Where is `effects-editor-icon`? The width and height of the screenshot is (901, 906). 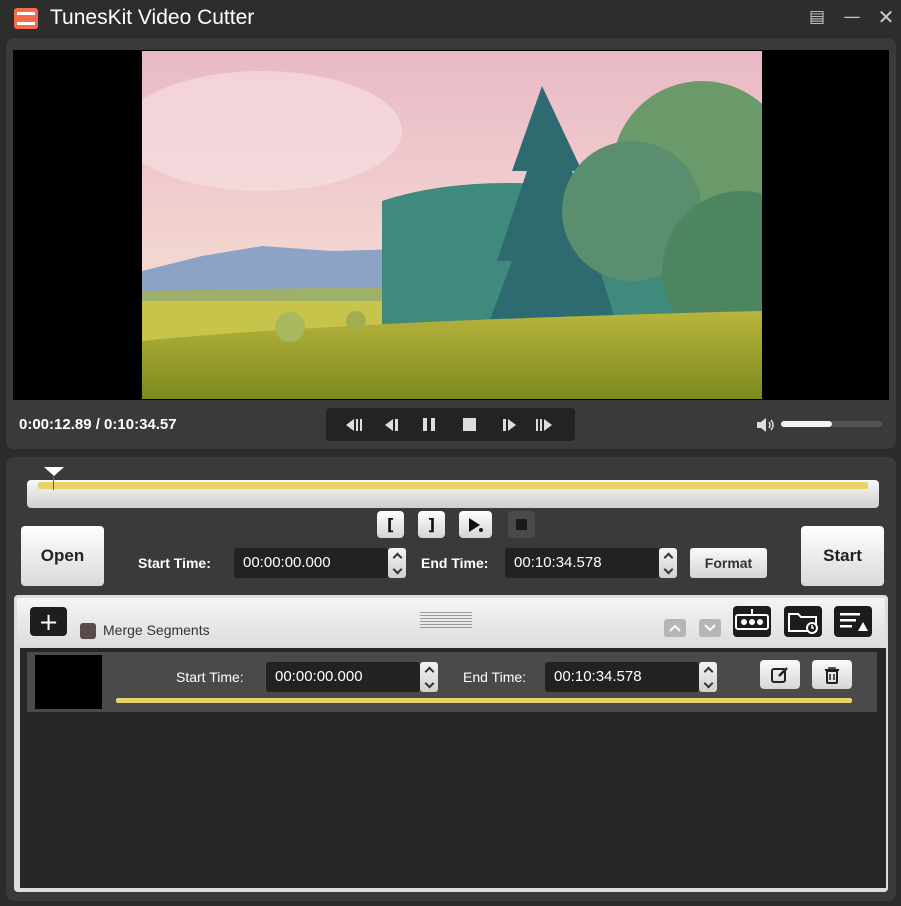
effects-editor-icon is located at coordinates (752, 621).